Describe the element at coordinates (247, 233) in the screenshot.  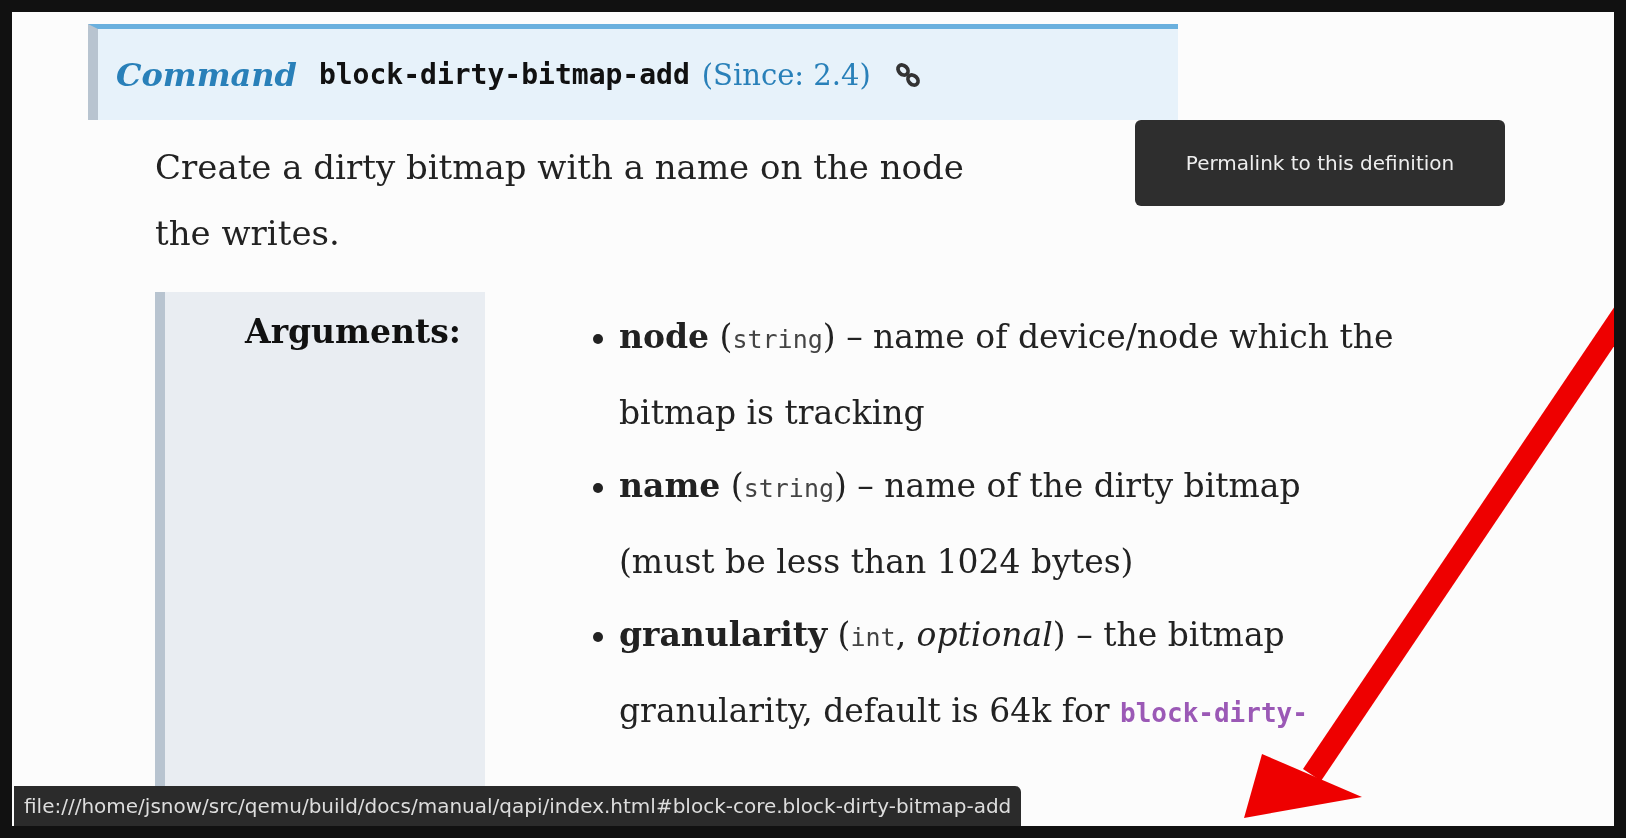
I see `description-text: the writes.` at that location.